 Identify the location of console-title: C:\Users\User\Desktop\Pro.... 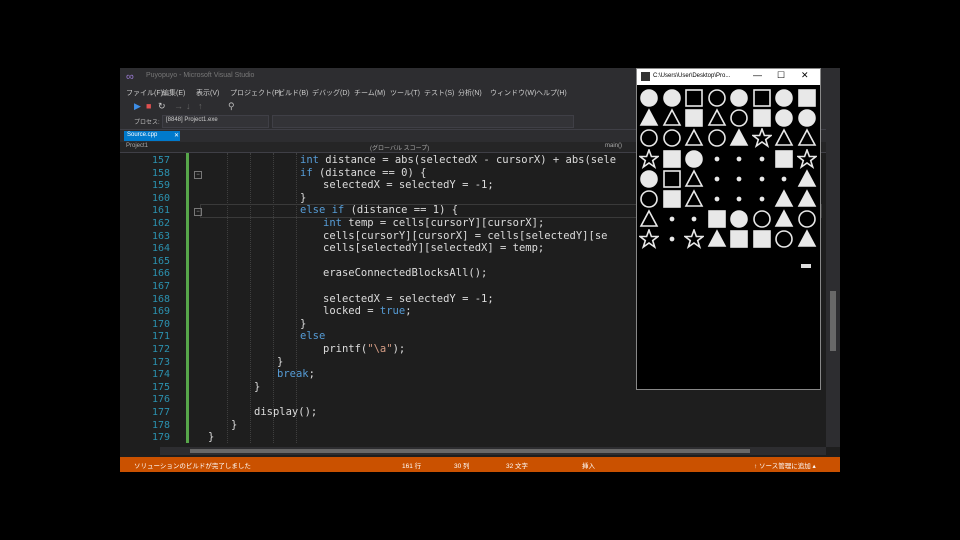
(692, 76).